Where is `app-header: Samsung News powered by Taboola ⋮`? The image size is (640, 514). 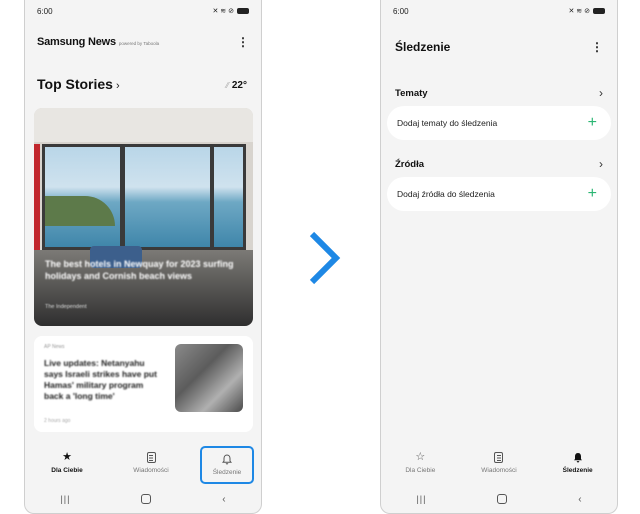
app-header: Samsung News powered by Taboola ⋮ is located at coordinates (143, 42).